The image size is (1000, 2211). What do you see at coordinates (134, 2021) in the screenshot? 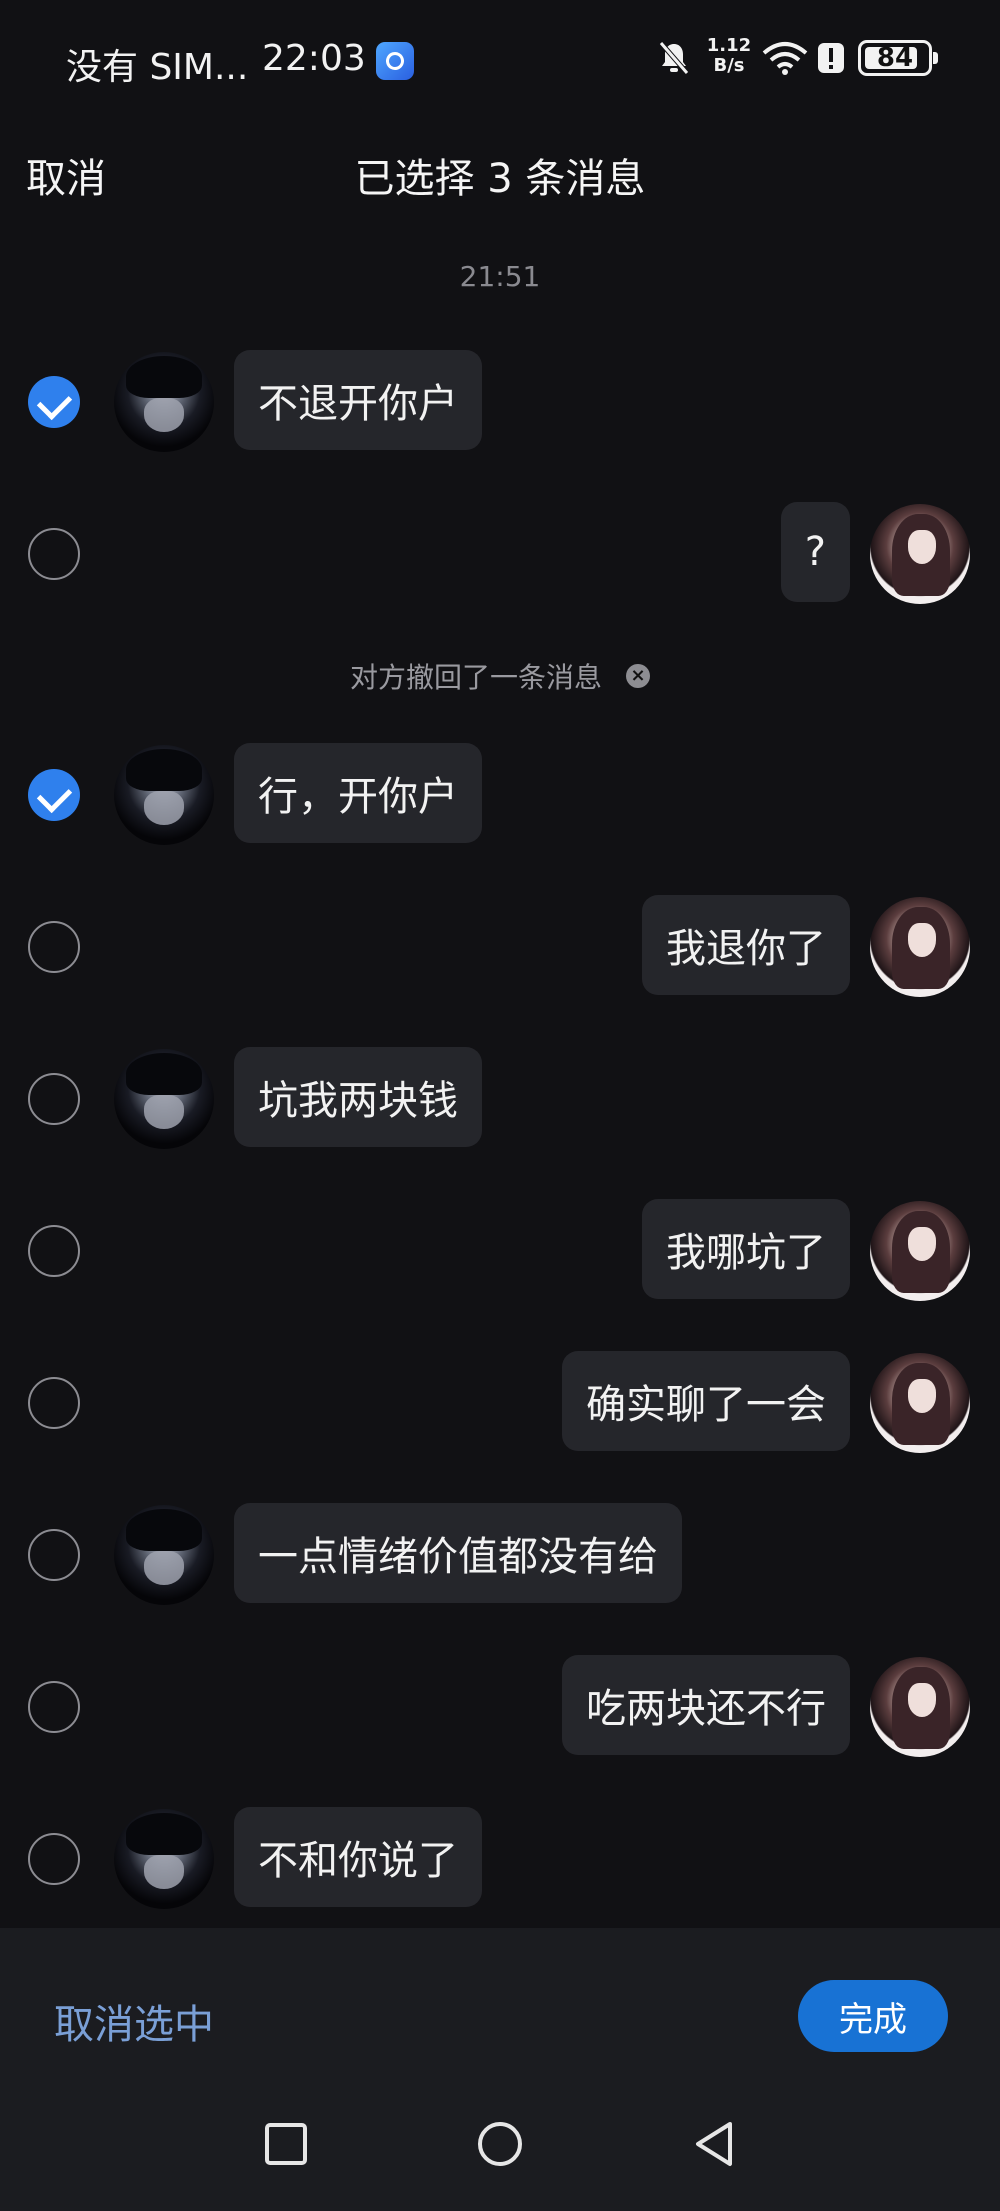
I see `deselect-button: 取消选中` at bounding box center [134, 2021].